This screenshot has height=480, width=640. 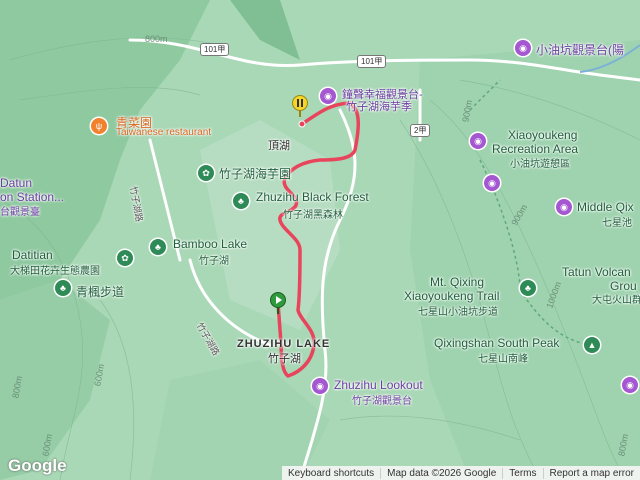 I want to click on label-datitian-cjk: 大梯田花卉生態農園, so click(x=55, y=269).